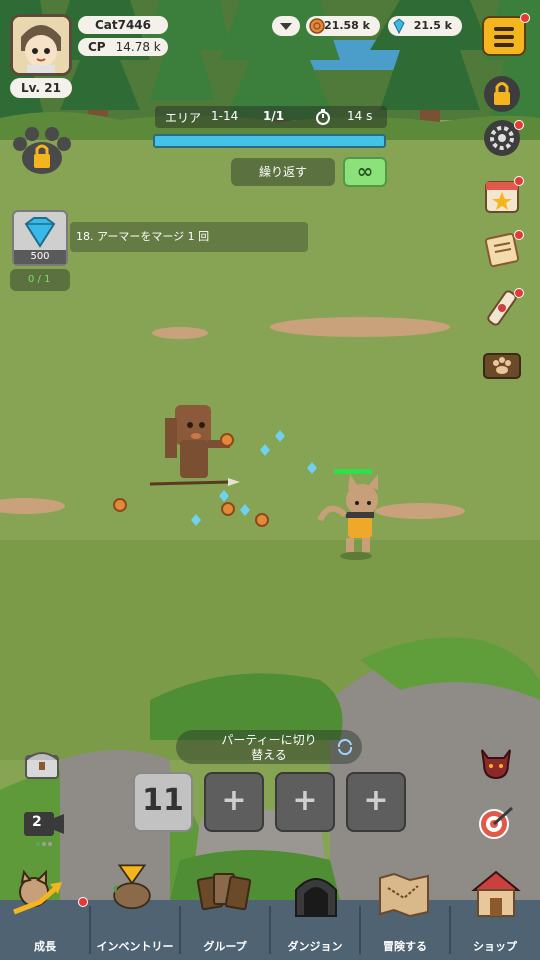 The width and height of the screenshot is (540, 960). I want to click on coin-icon, so click(317, 26).